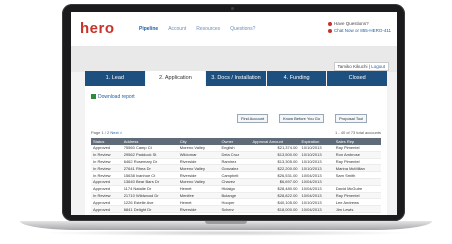  I want to click on nav-account: Account, so click(177, 29).